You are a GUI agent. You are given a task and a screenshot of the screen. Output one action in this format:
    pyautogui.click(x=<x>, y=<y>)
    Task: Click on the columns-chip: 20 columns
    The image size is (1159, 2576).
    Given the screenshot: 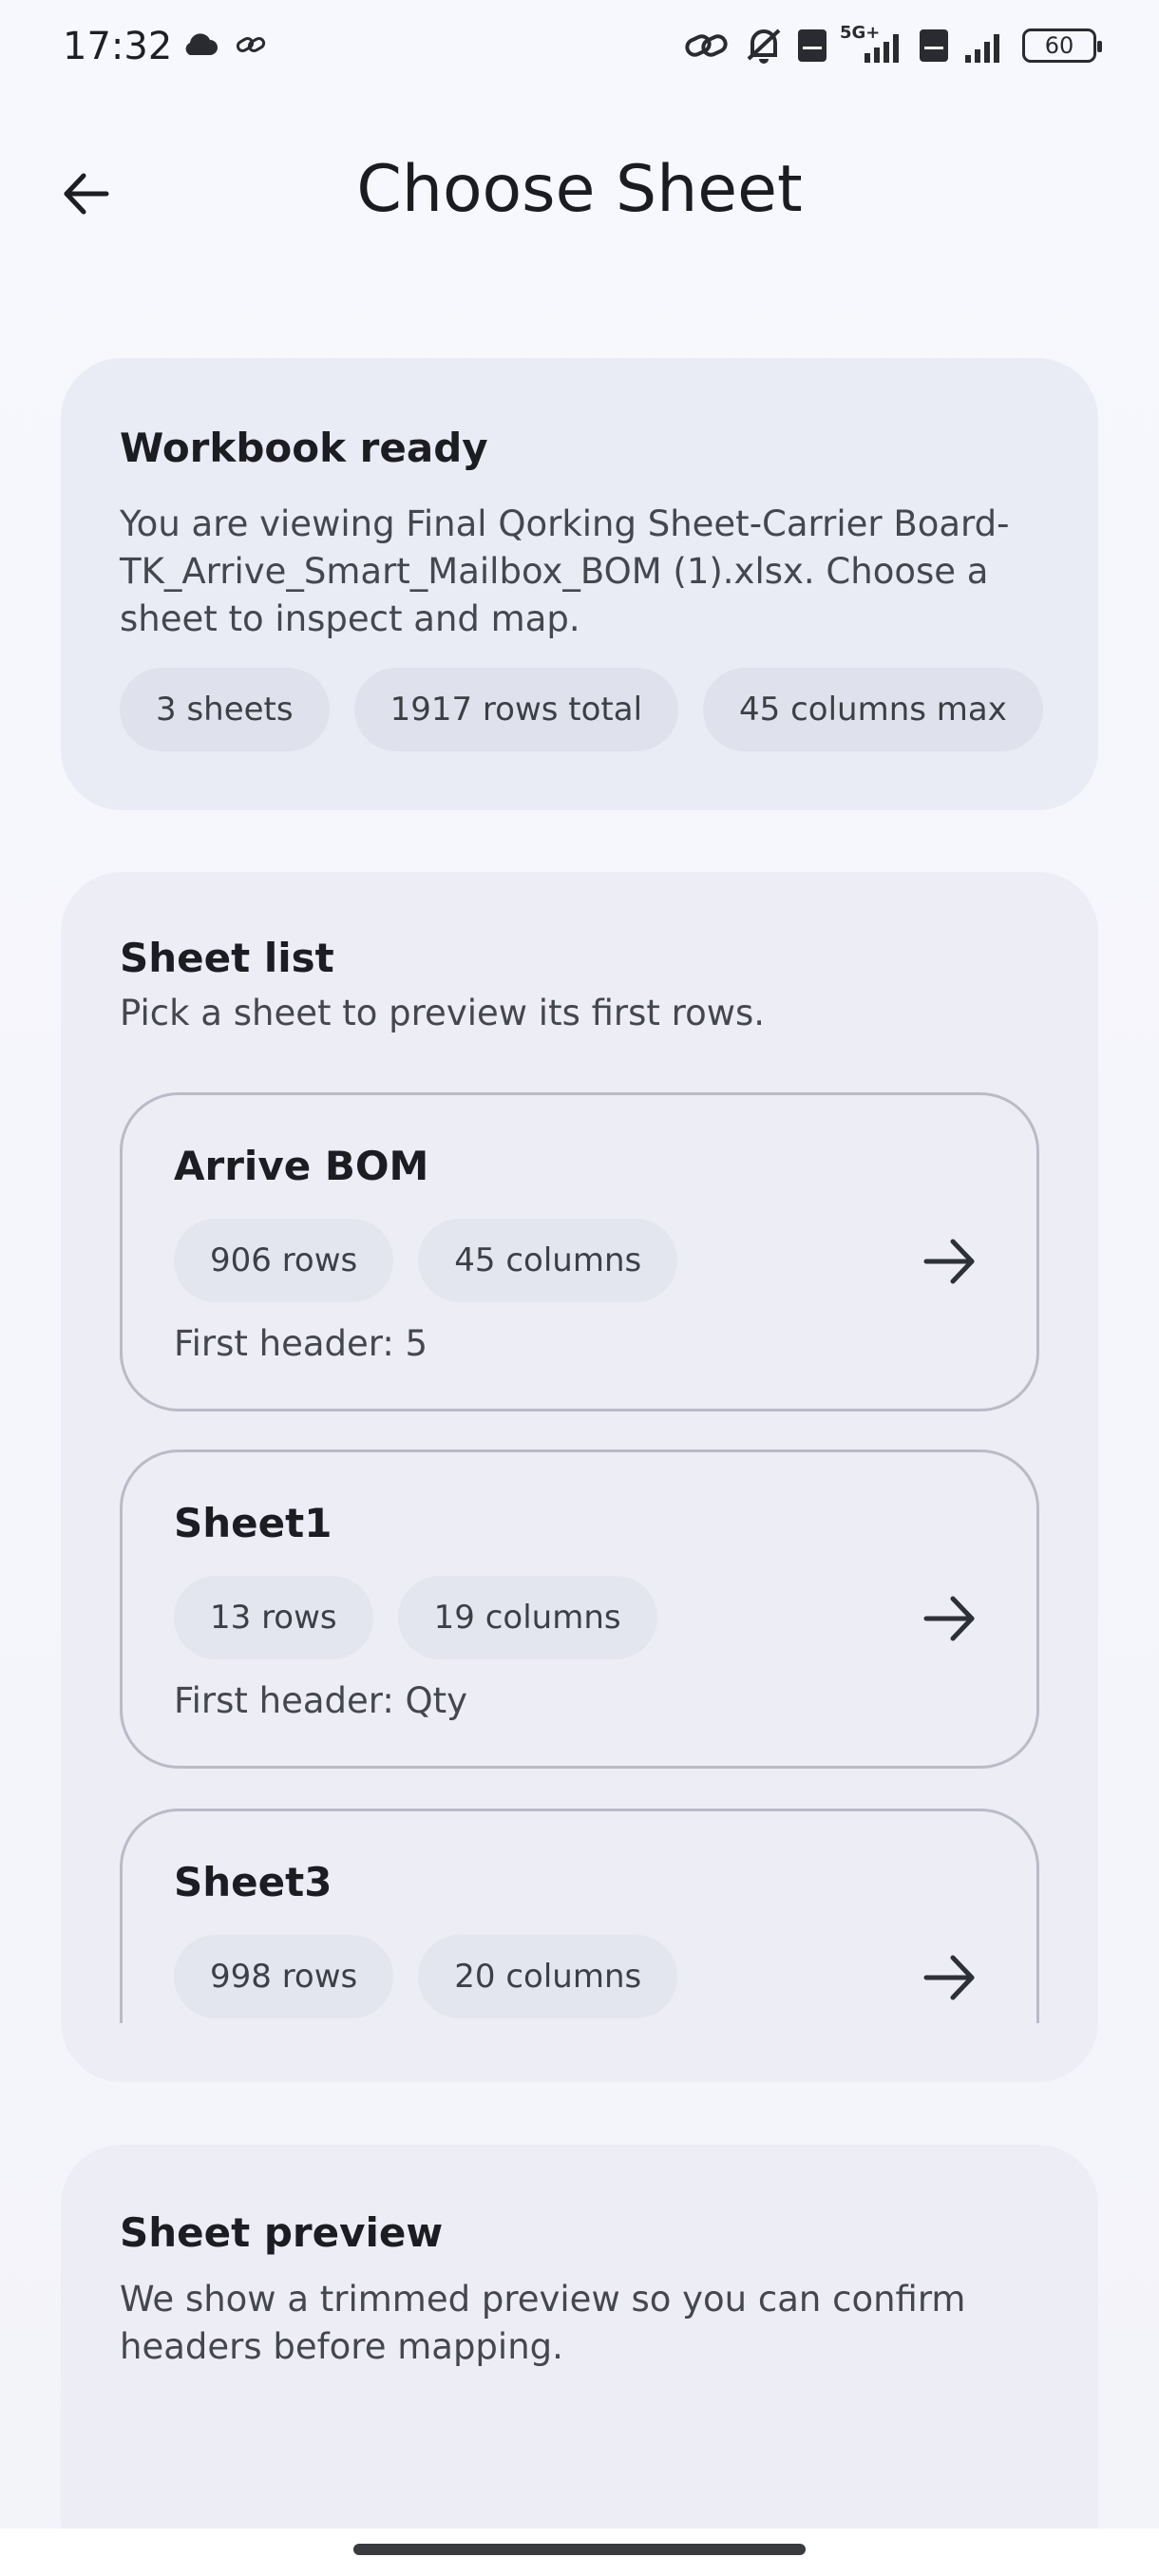 What is the action you would take?
    pyautogui.click(x=548, y=1977)
    